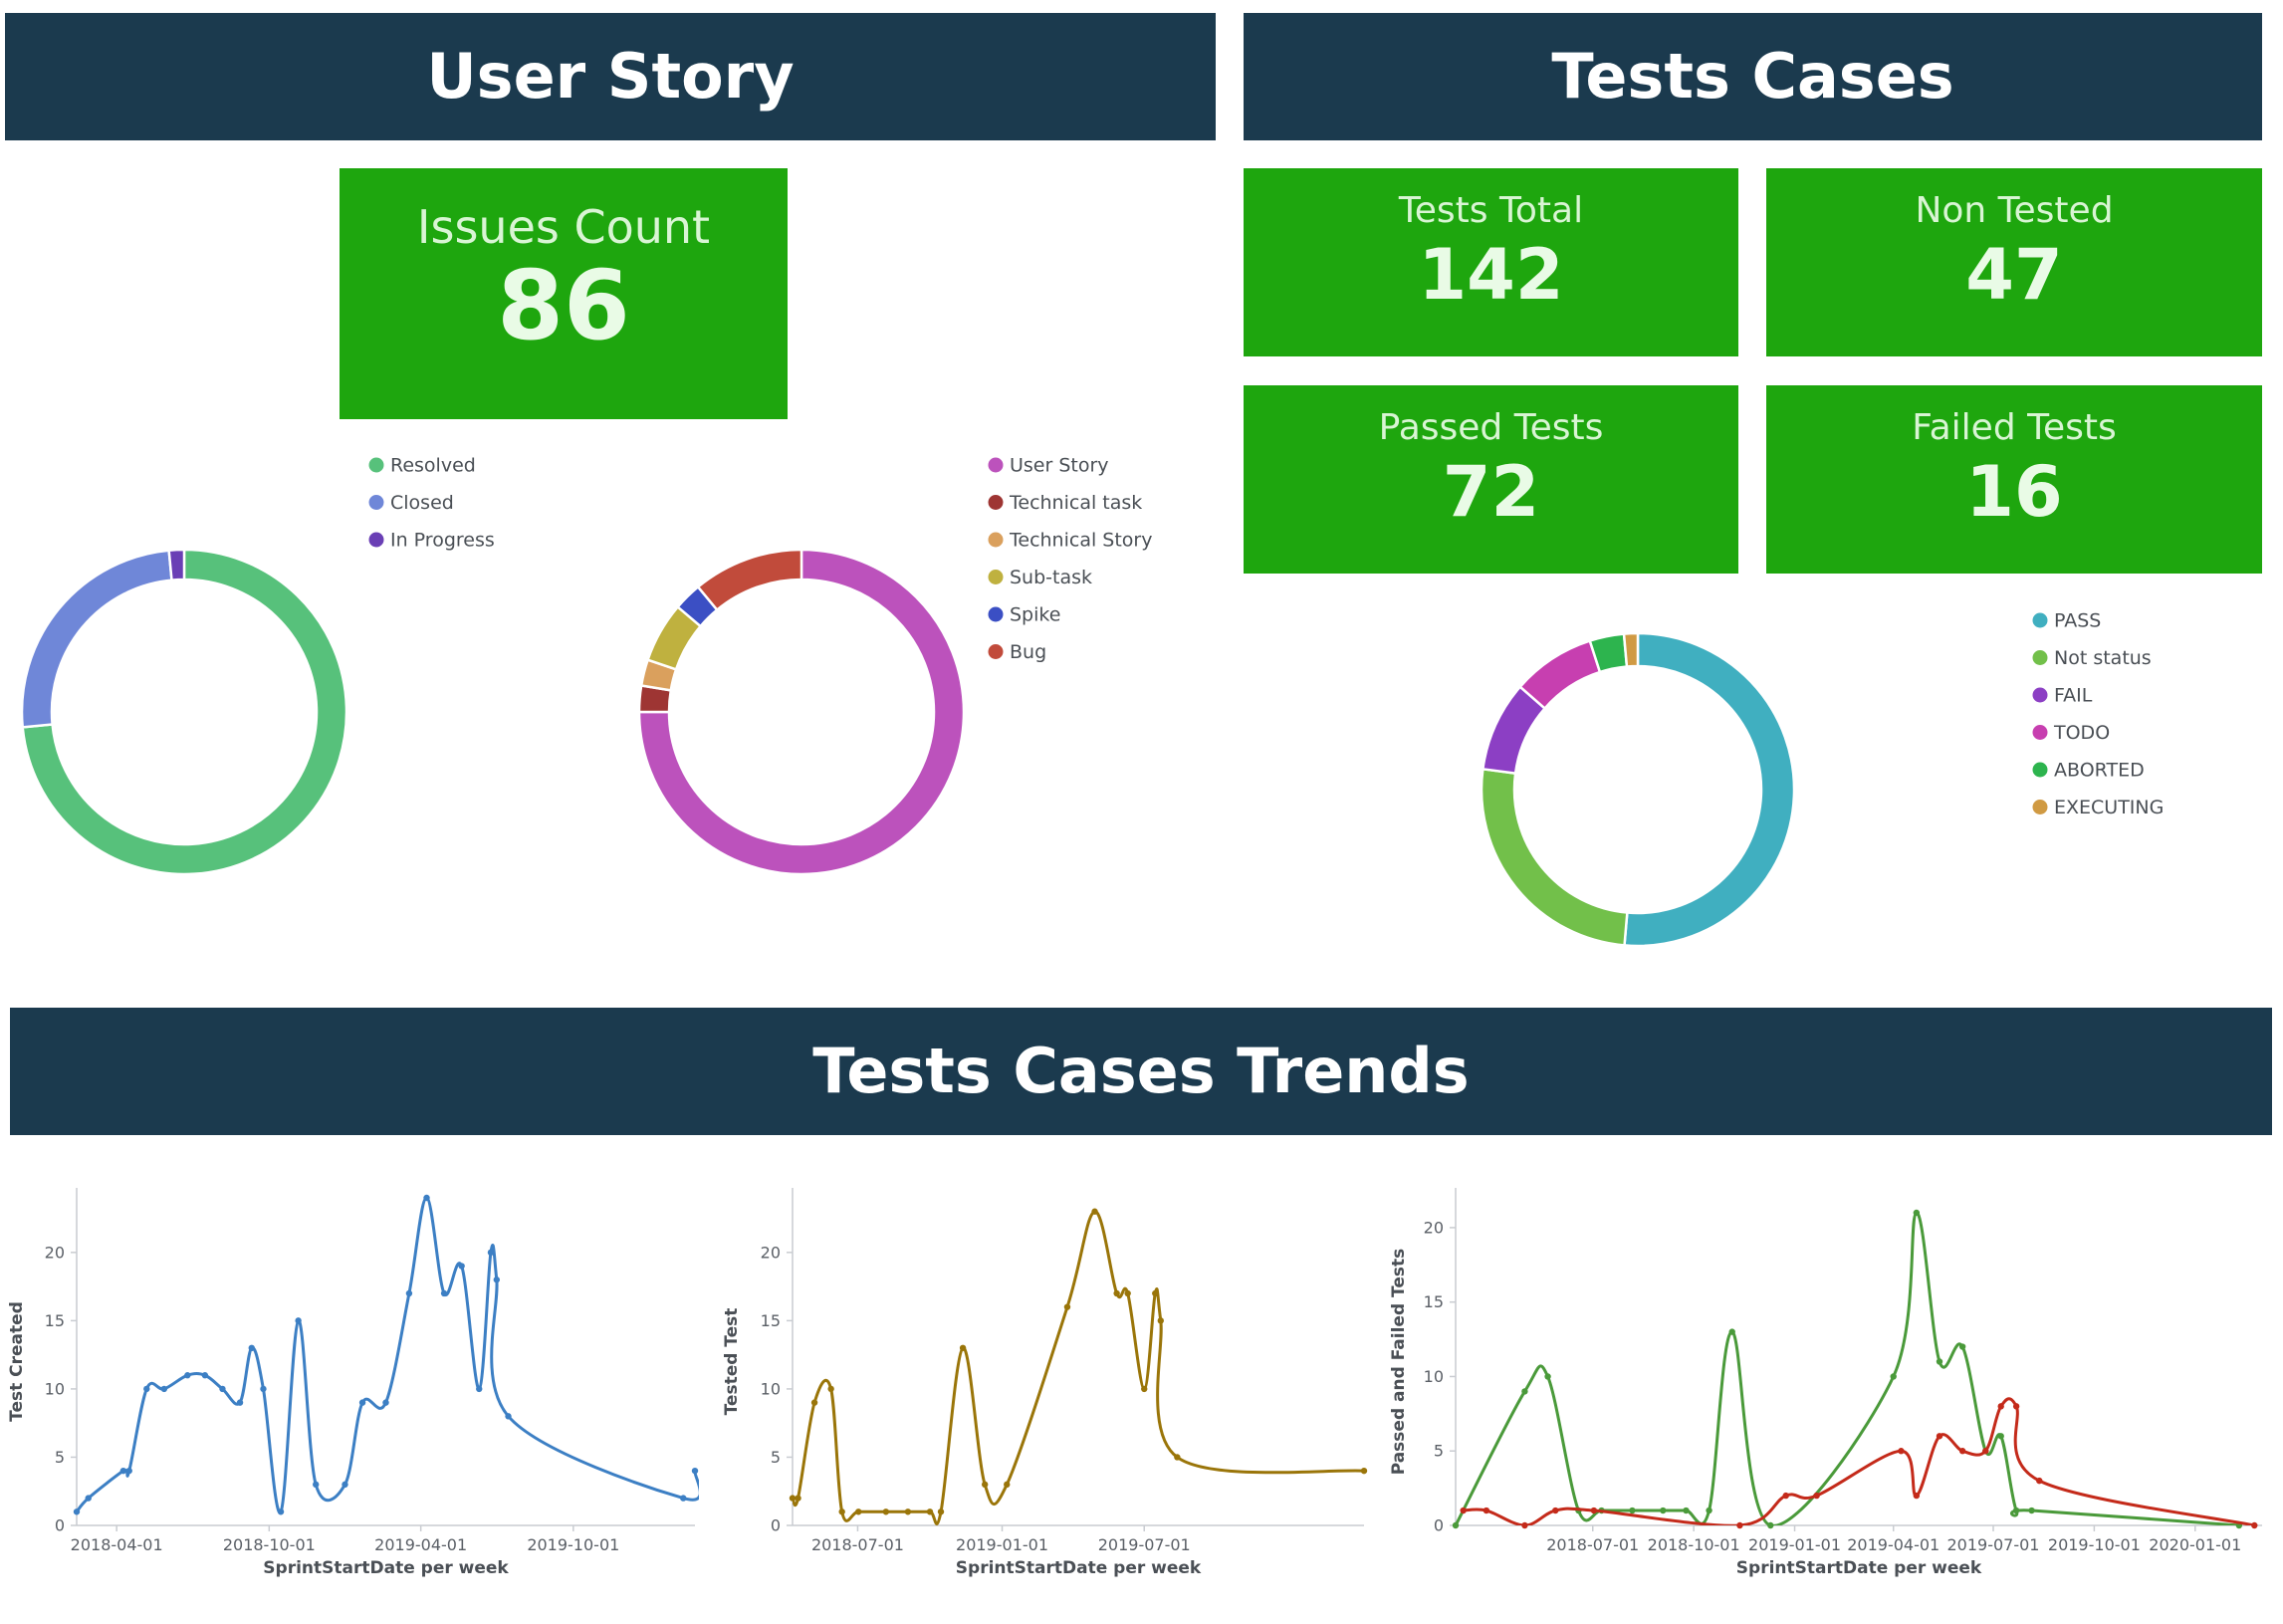 The width and height of the screenshot is (2283, 1624). Describe the element at coordinates (1059, 466) in the screenshot. I see `legend-label-user-story: User Story` at that location.